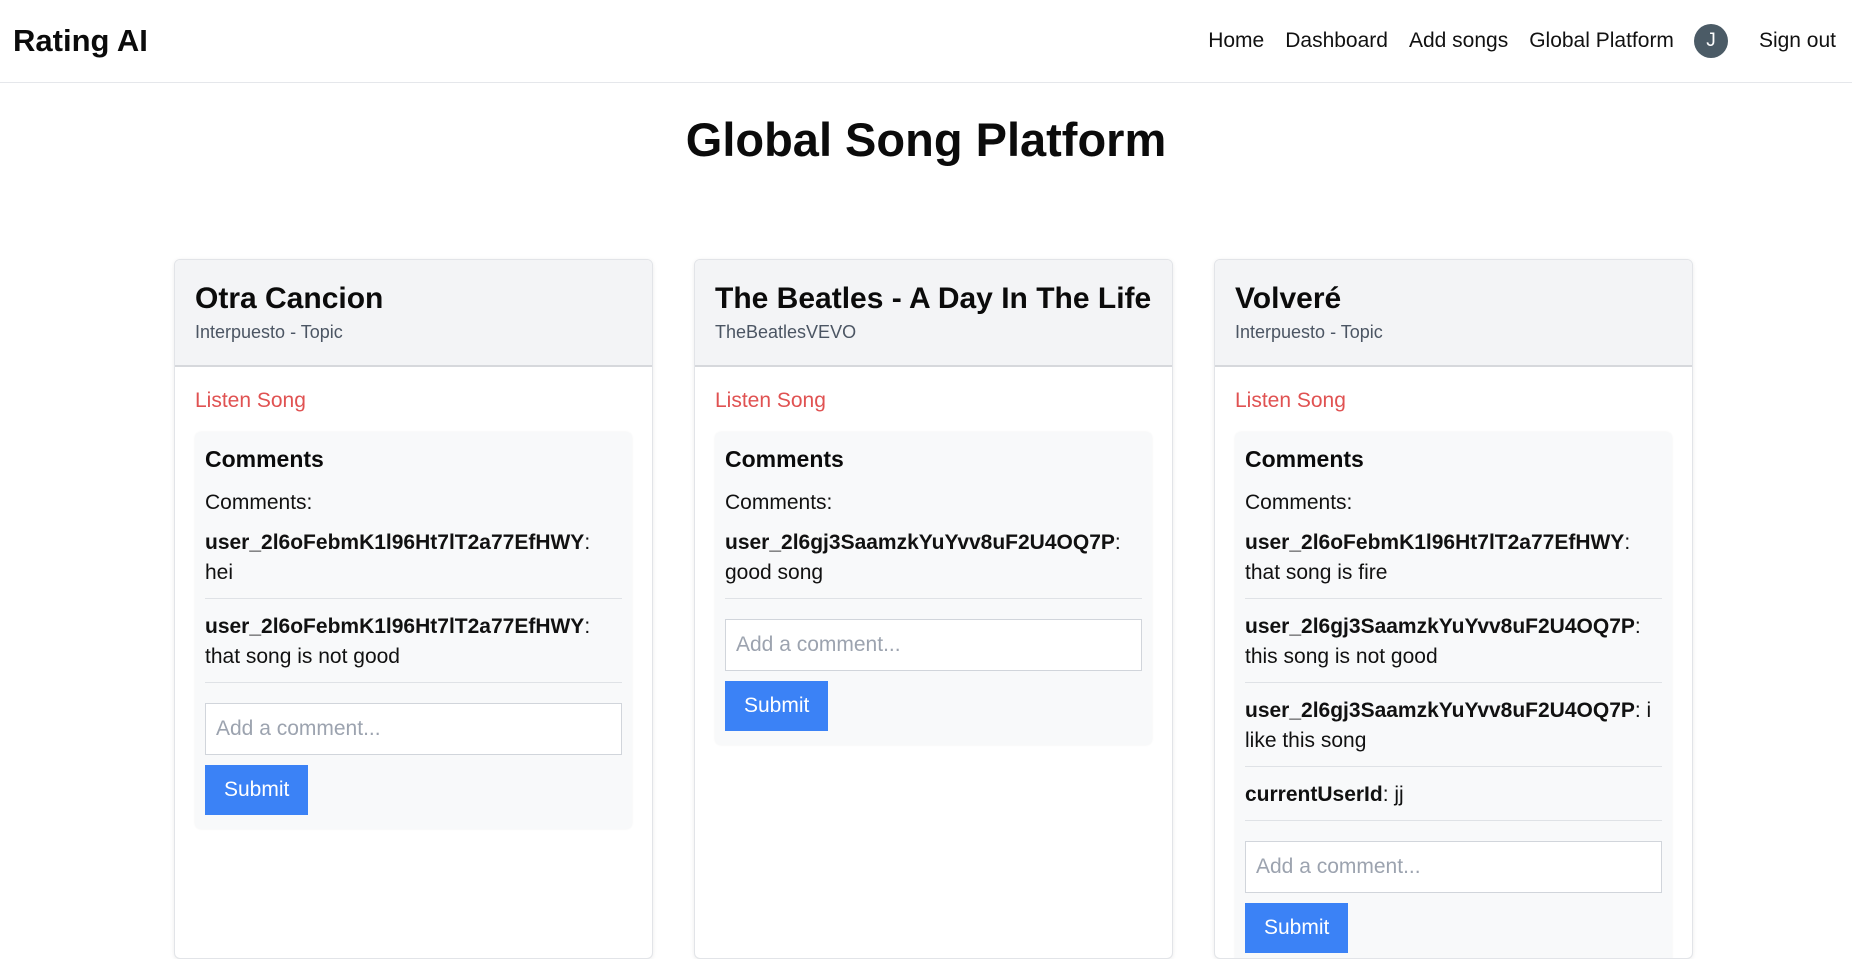 This screenshot has height=959, width=1852. I want to click on nav-link-global-platform: Global Platform, so click(1601, 41).